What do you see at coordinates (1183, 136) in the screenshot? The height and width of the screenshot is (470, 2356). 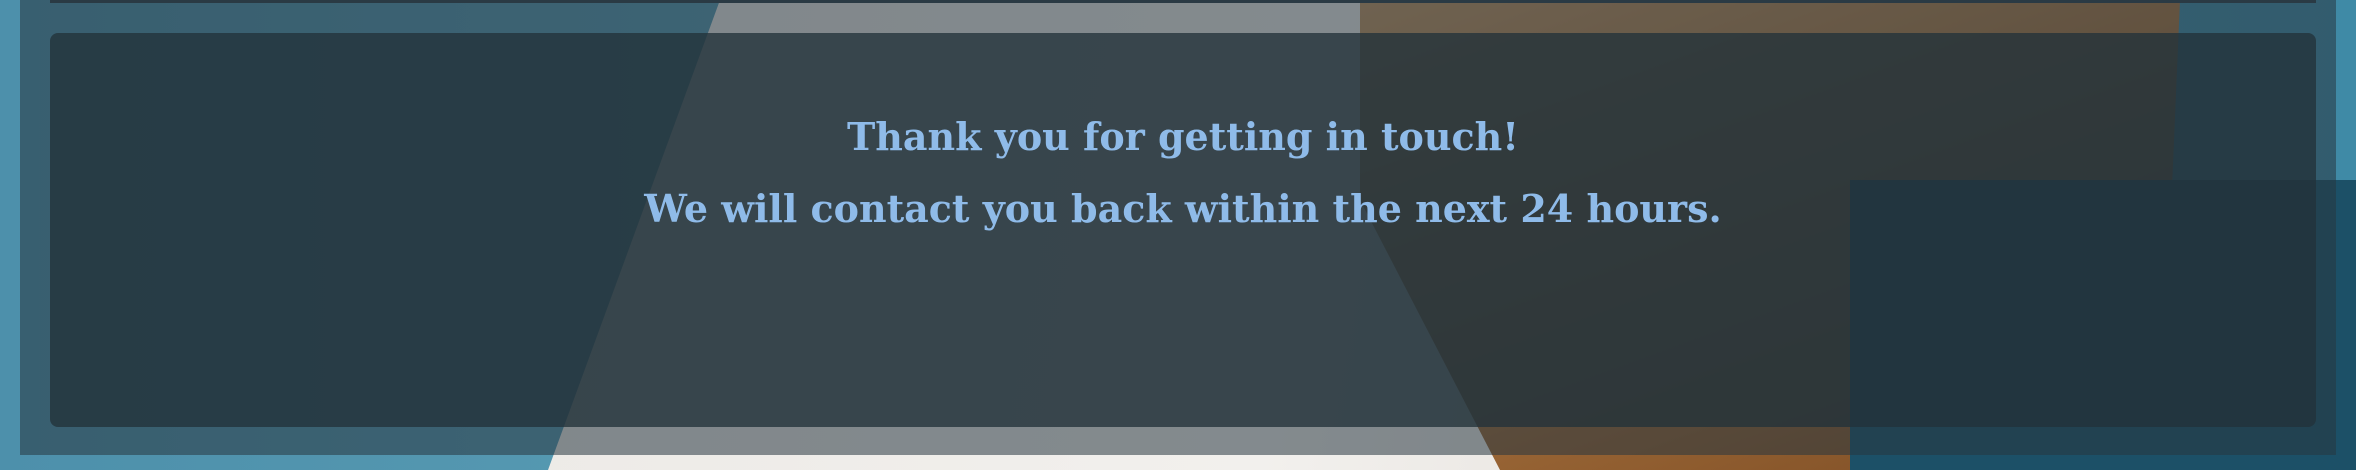 I see `thank-you-heading: Thank you for getting in touch!` at bounding box center [1183, 136].